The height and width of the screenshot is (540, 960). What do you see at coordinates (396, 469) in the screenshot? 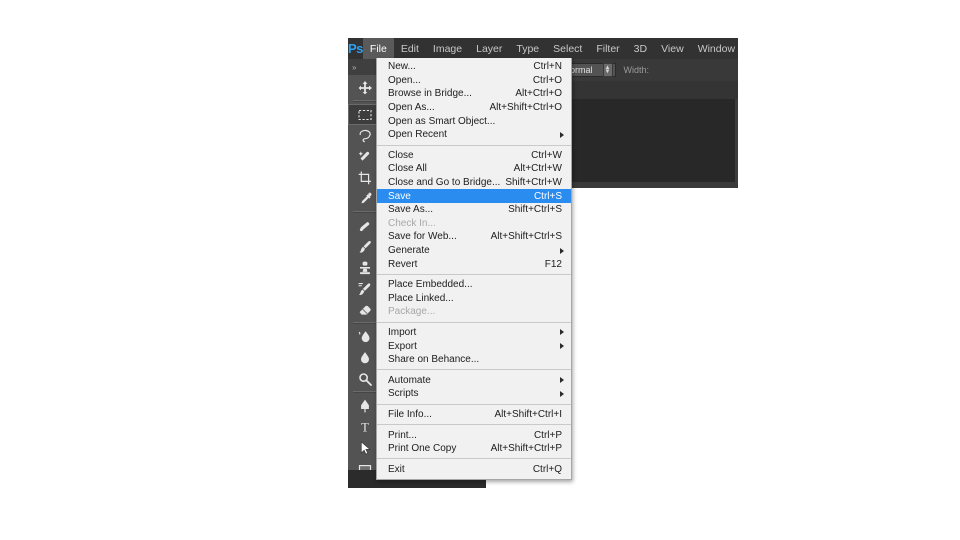
I see `menu-item-label: Exit` at bounding box center [396, 469].